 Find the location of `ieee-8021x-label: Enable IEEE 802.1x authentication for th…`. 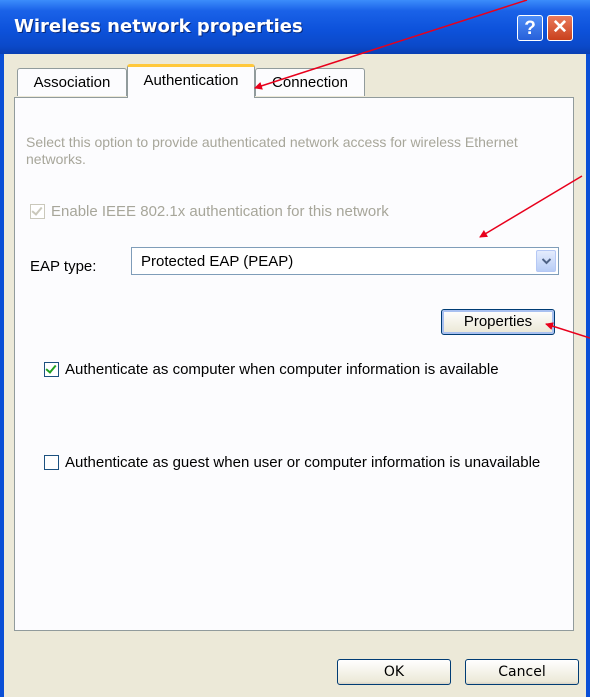

ieee-8021x-label: Enable IEEE 802.1x authentication for th… is located at coordinates (220, 211).